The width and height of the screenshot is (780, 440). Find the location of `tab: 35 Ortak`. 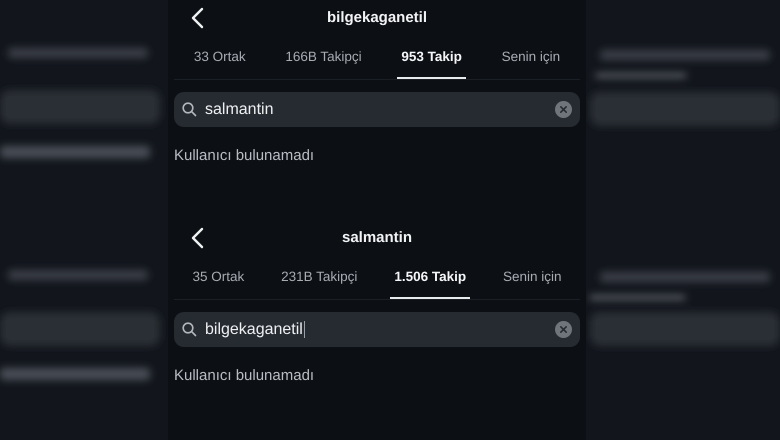

tab: 35 Ortak is located at coordinates (218, 276).